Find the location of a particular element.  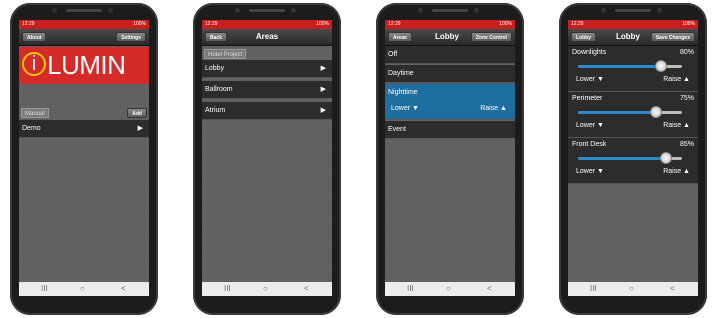

list-item-lobby: Lobby ▶ is located at coordinates (267, 69).